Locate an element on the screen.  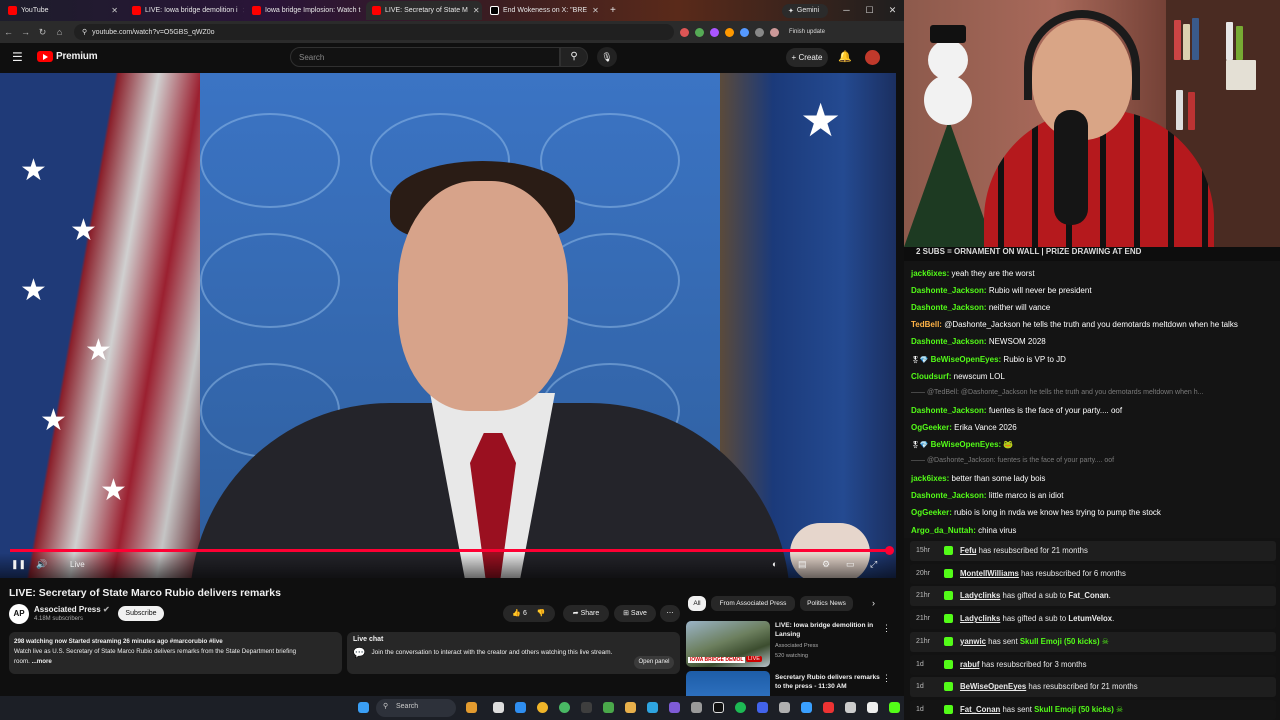
chip-from-channel: From Associated Press is located at coordinates (753, 603).